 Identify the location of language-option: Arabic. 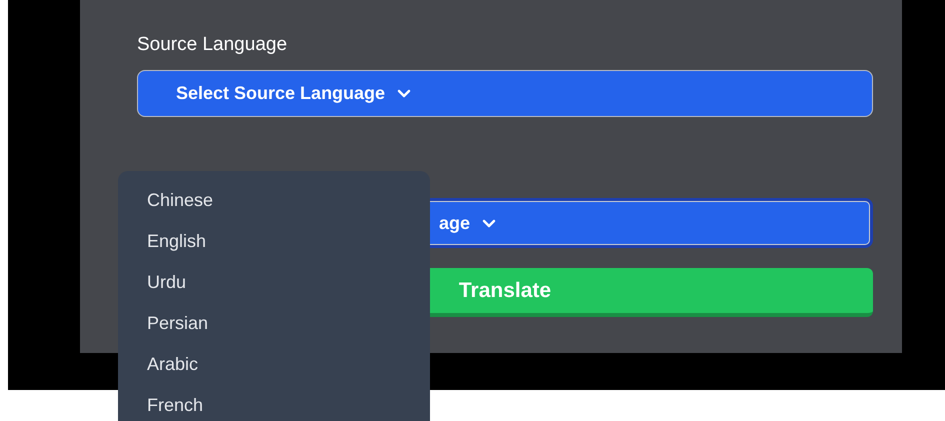
(274, 372).